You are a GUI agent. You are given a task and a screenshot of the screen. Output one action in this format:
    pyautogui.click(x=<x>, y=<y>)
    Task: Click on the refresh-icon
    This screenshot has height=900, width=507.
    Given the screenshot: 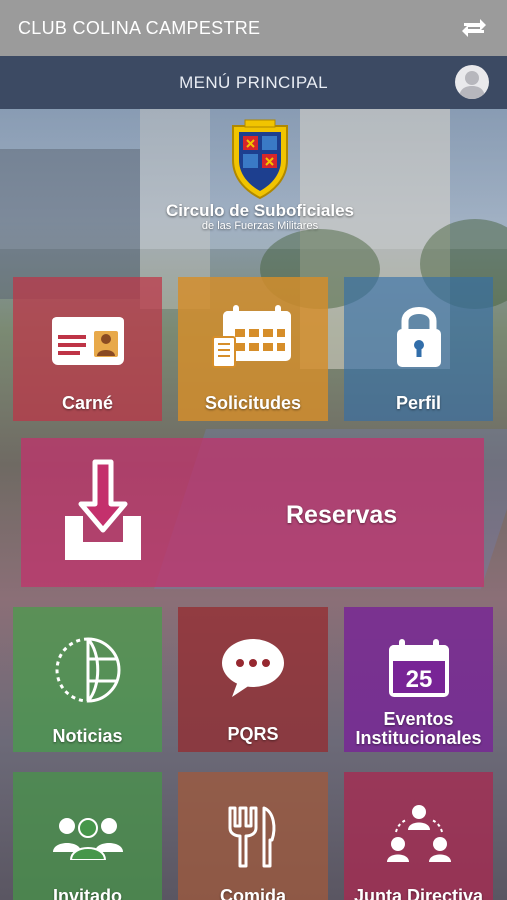 What is the action you would take?
    pyautogui.click(x=474, y=28)
    